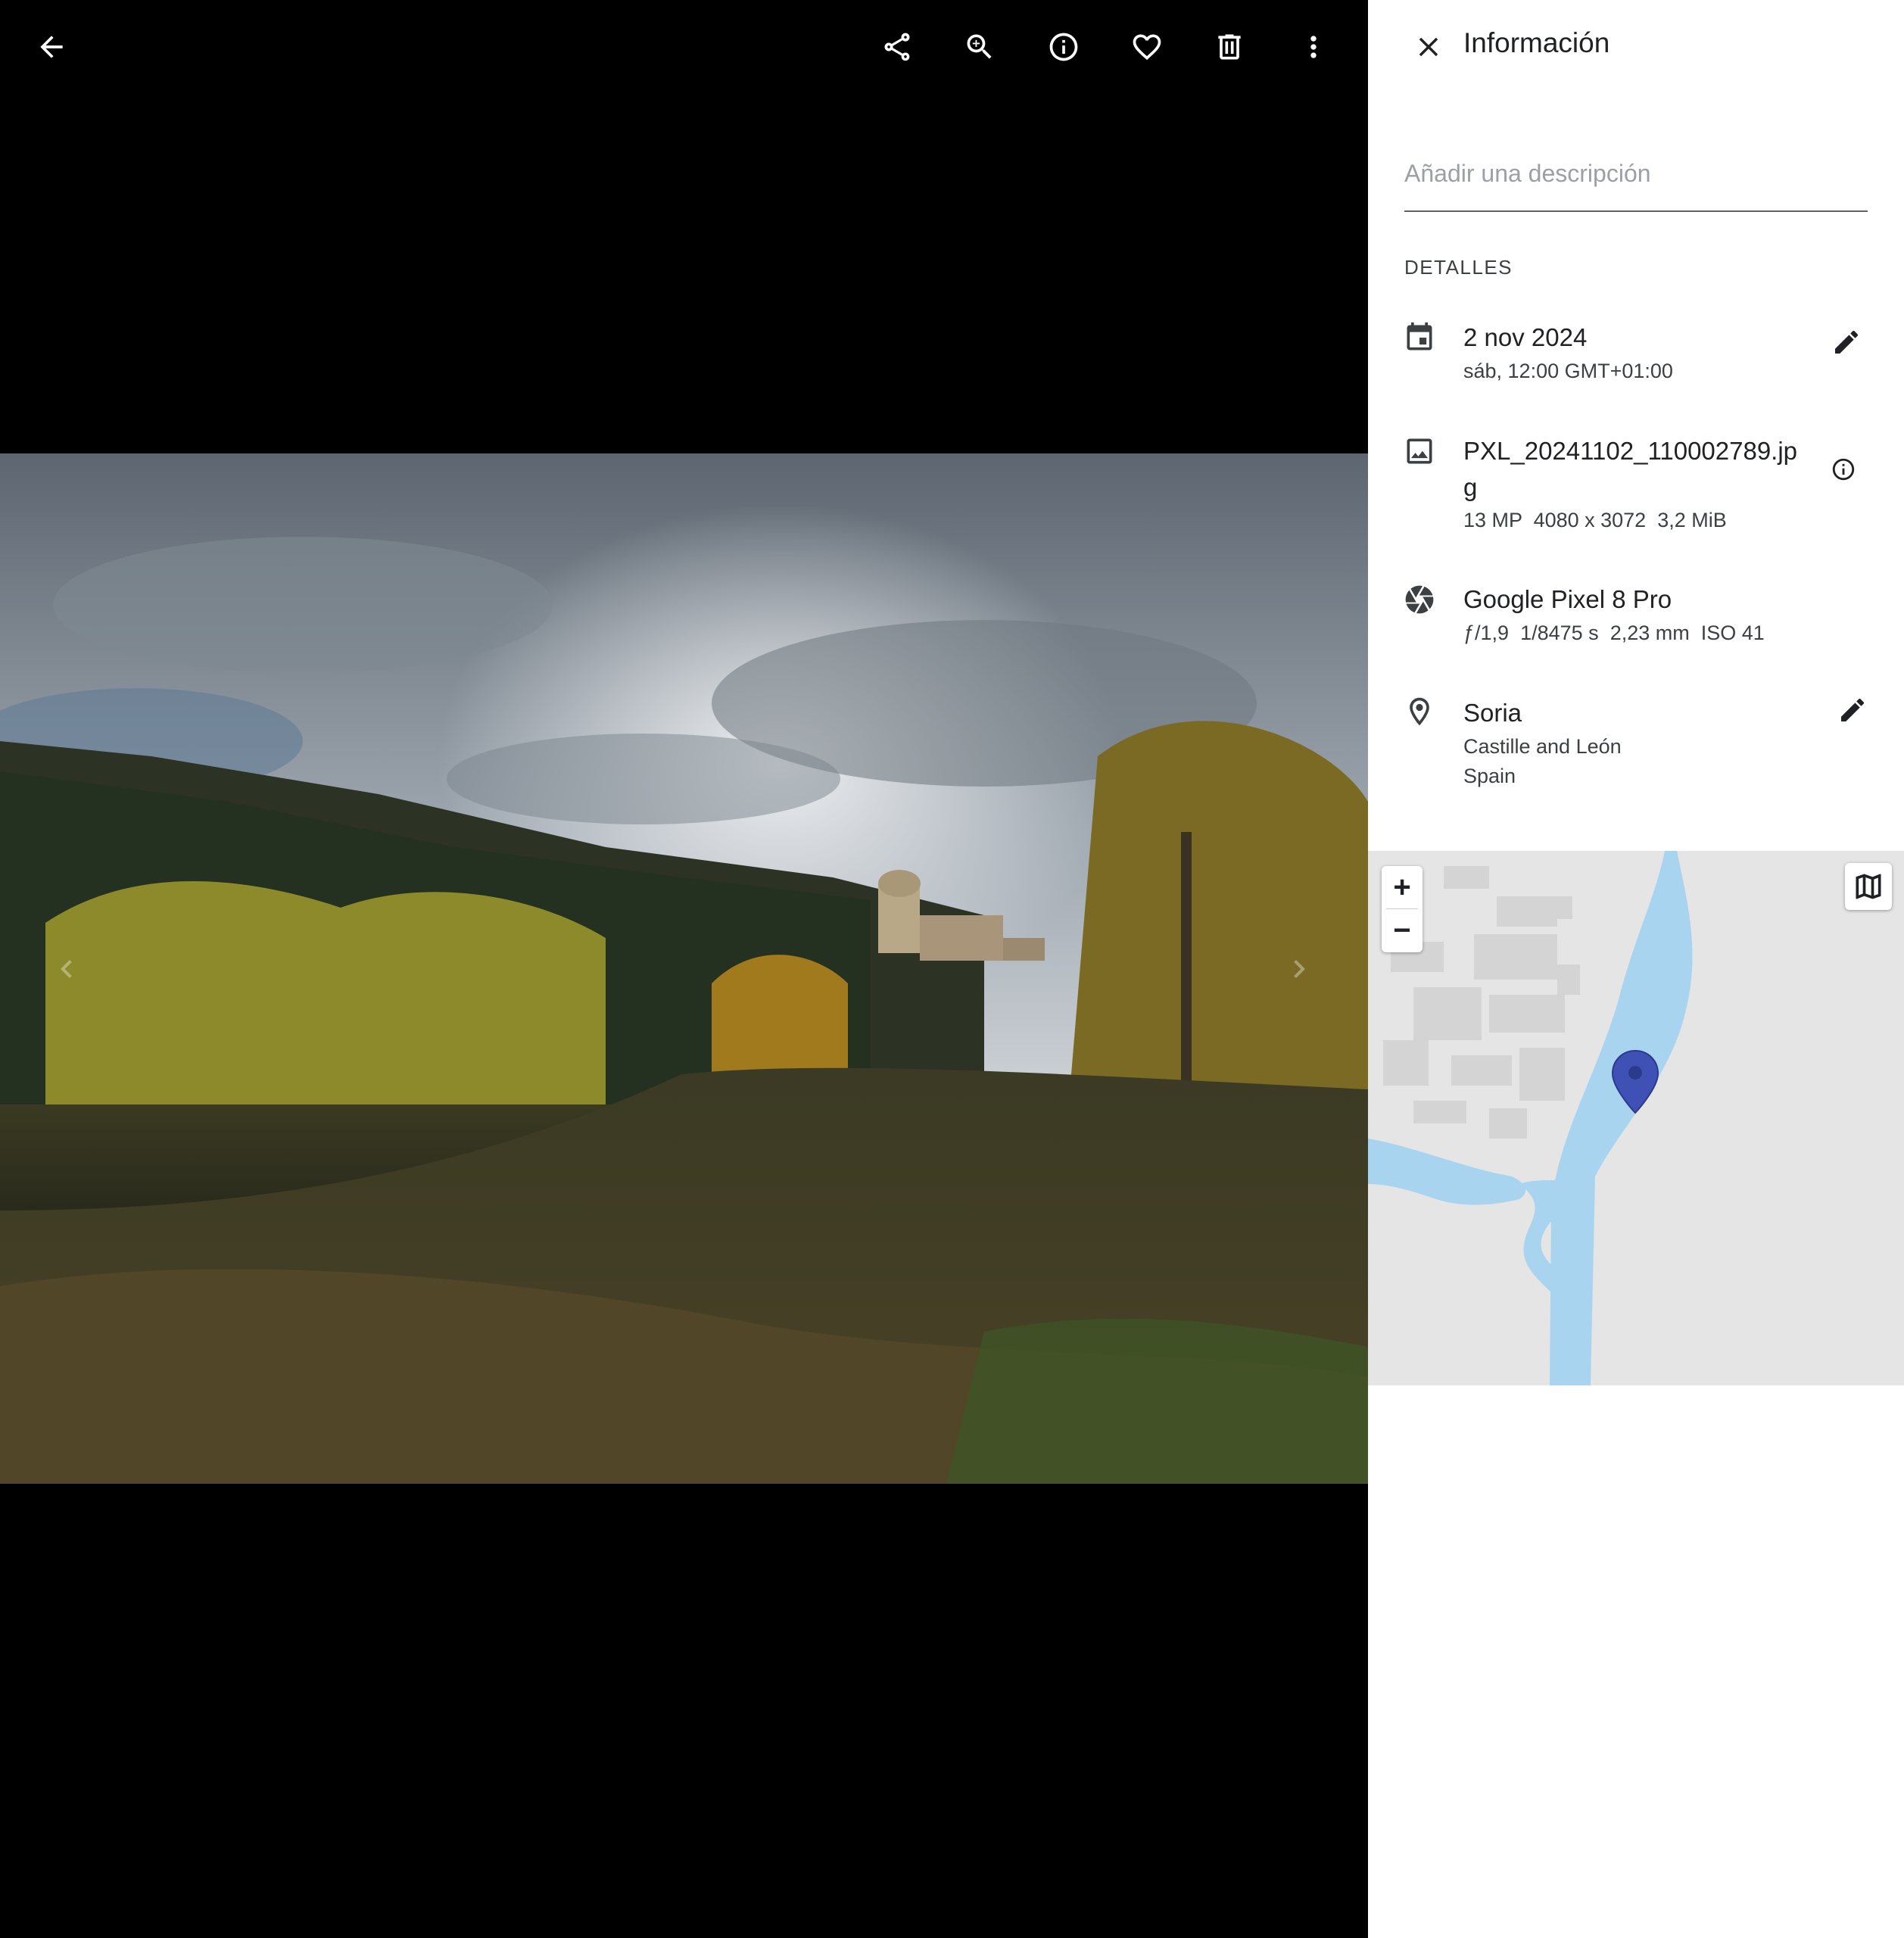 Image resolution: width=1904 pixels, height=1938 pixels. What do you see at coordinates (1536, 42) in the screenshot?
I see `panel-title: Información` at bounding box center [1536, 42].